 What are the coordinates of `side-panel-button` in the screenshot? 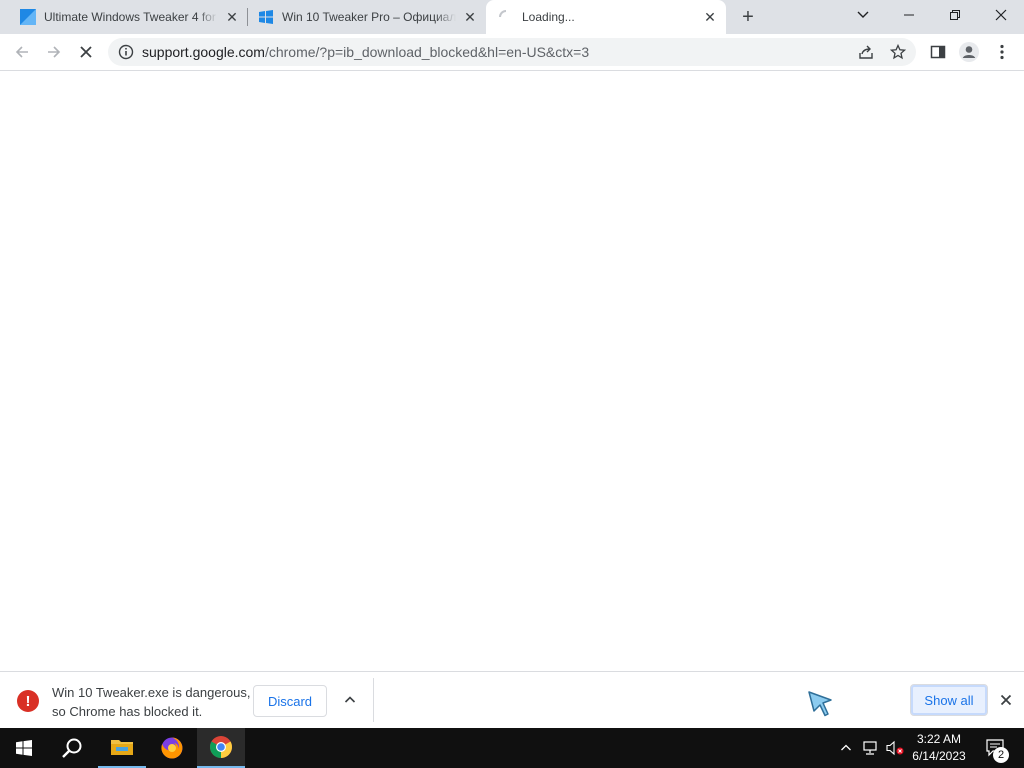 It's located at (938, 52).